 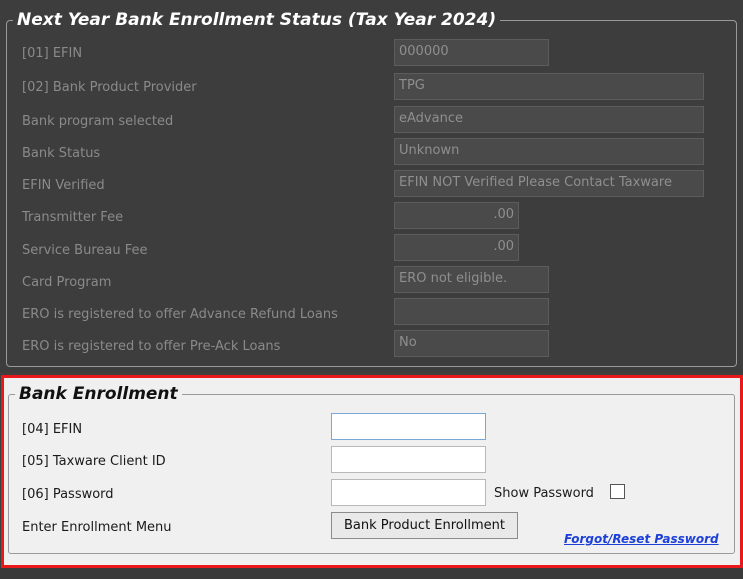 I want to click on show-password-label: Show Password, so click(x=544, y=493).